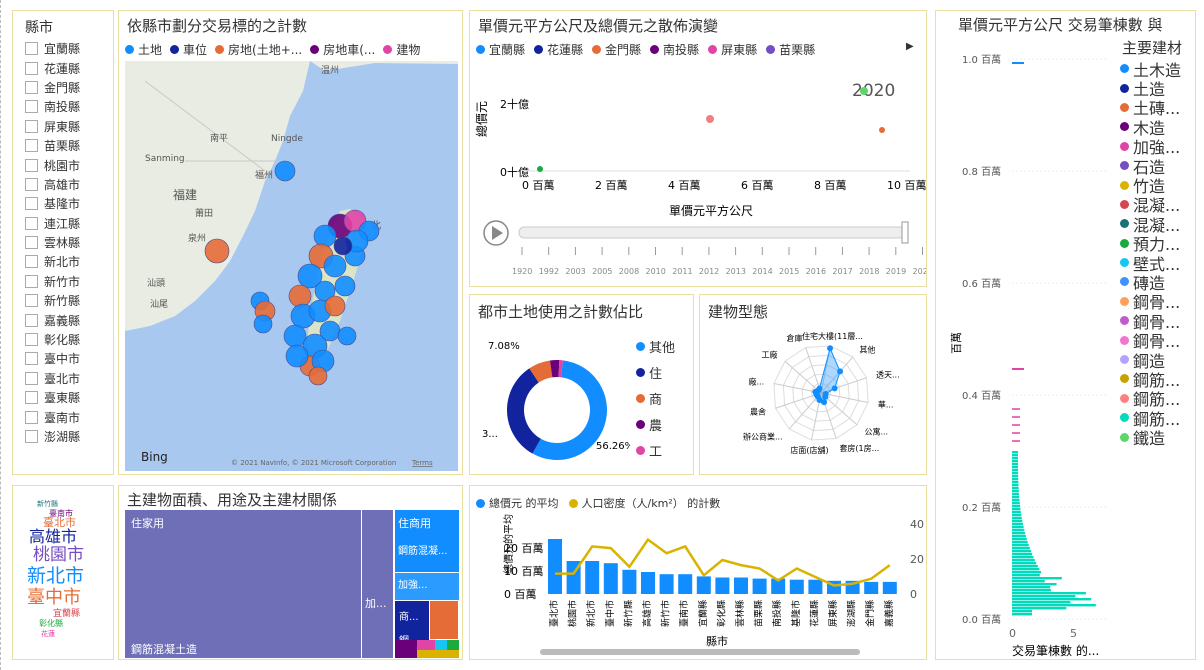 This screenshot has width=1204, height=670. I want to click on map-legend-item: 車位, so click(188, 49).